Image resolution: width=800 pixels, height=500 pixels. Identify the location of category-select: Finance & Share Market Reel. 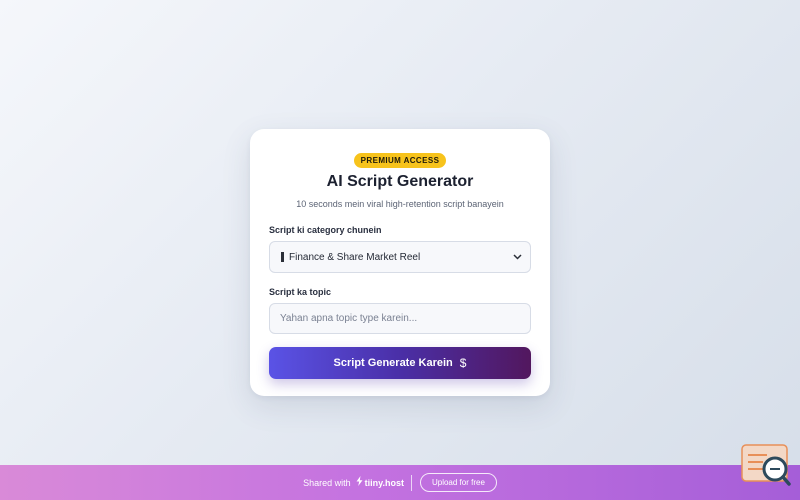
(400, 257).